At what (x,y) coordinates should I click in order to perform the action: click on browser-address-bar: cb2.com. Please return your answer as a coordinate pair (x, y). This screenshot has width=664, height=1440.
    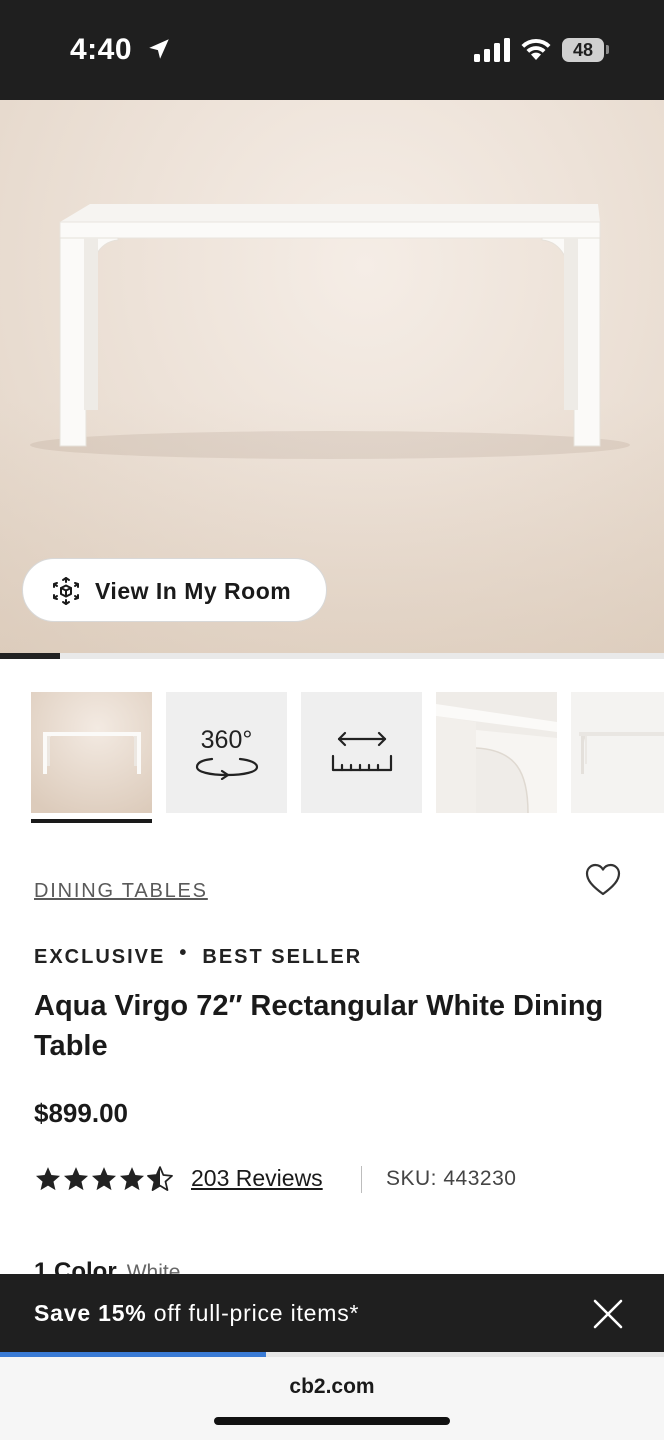
    Looking at the image, I should click on (332, 1398).